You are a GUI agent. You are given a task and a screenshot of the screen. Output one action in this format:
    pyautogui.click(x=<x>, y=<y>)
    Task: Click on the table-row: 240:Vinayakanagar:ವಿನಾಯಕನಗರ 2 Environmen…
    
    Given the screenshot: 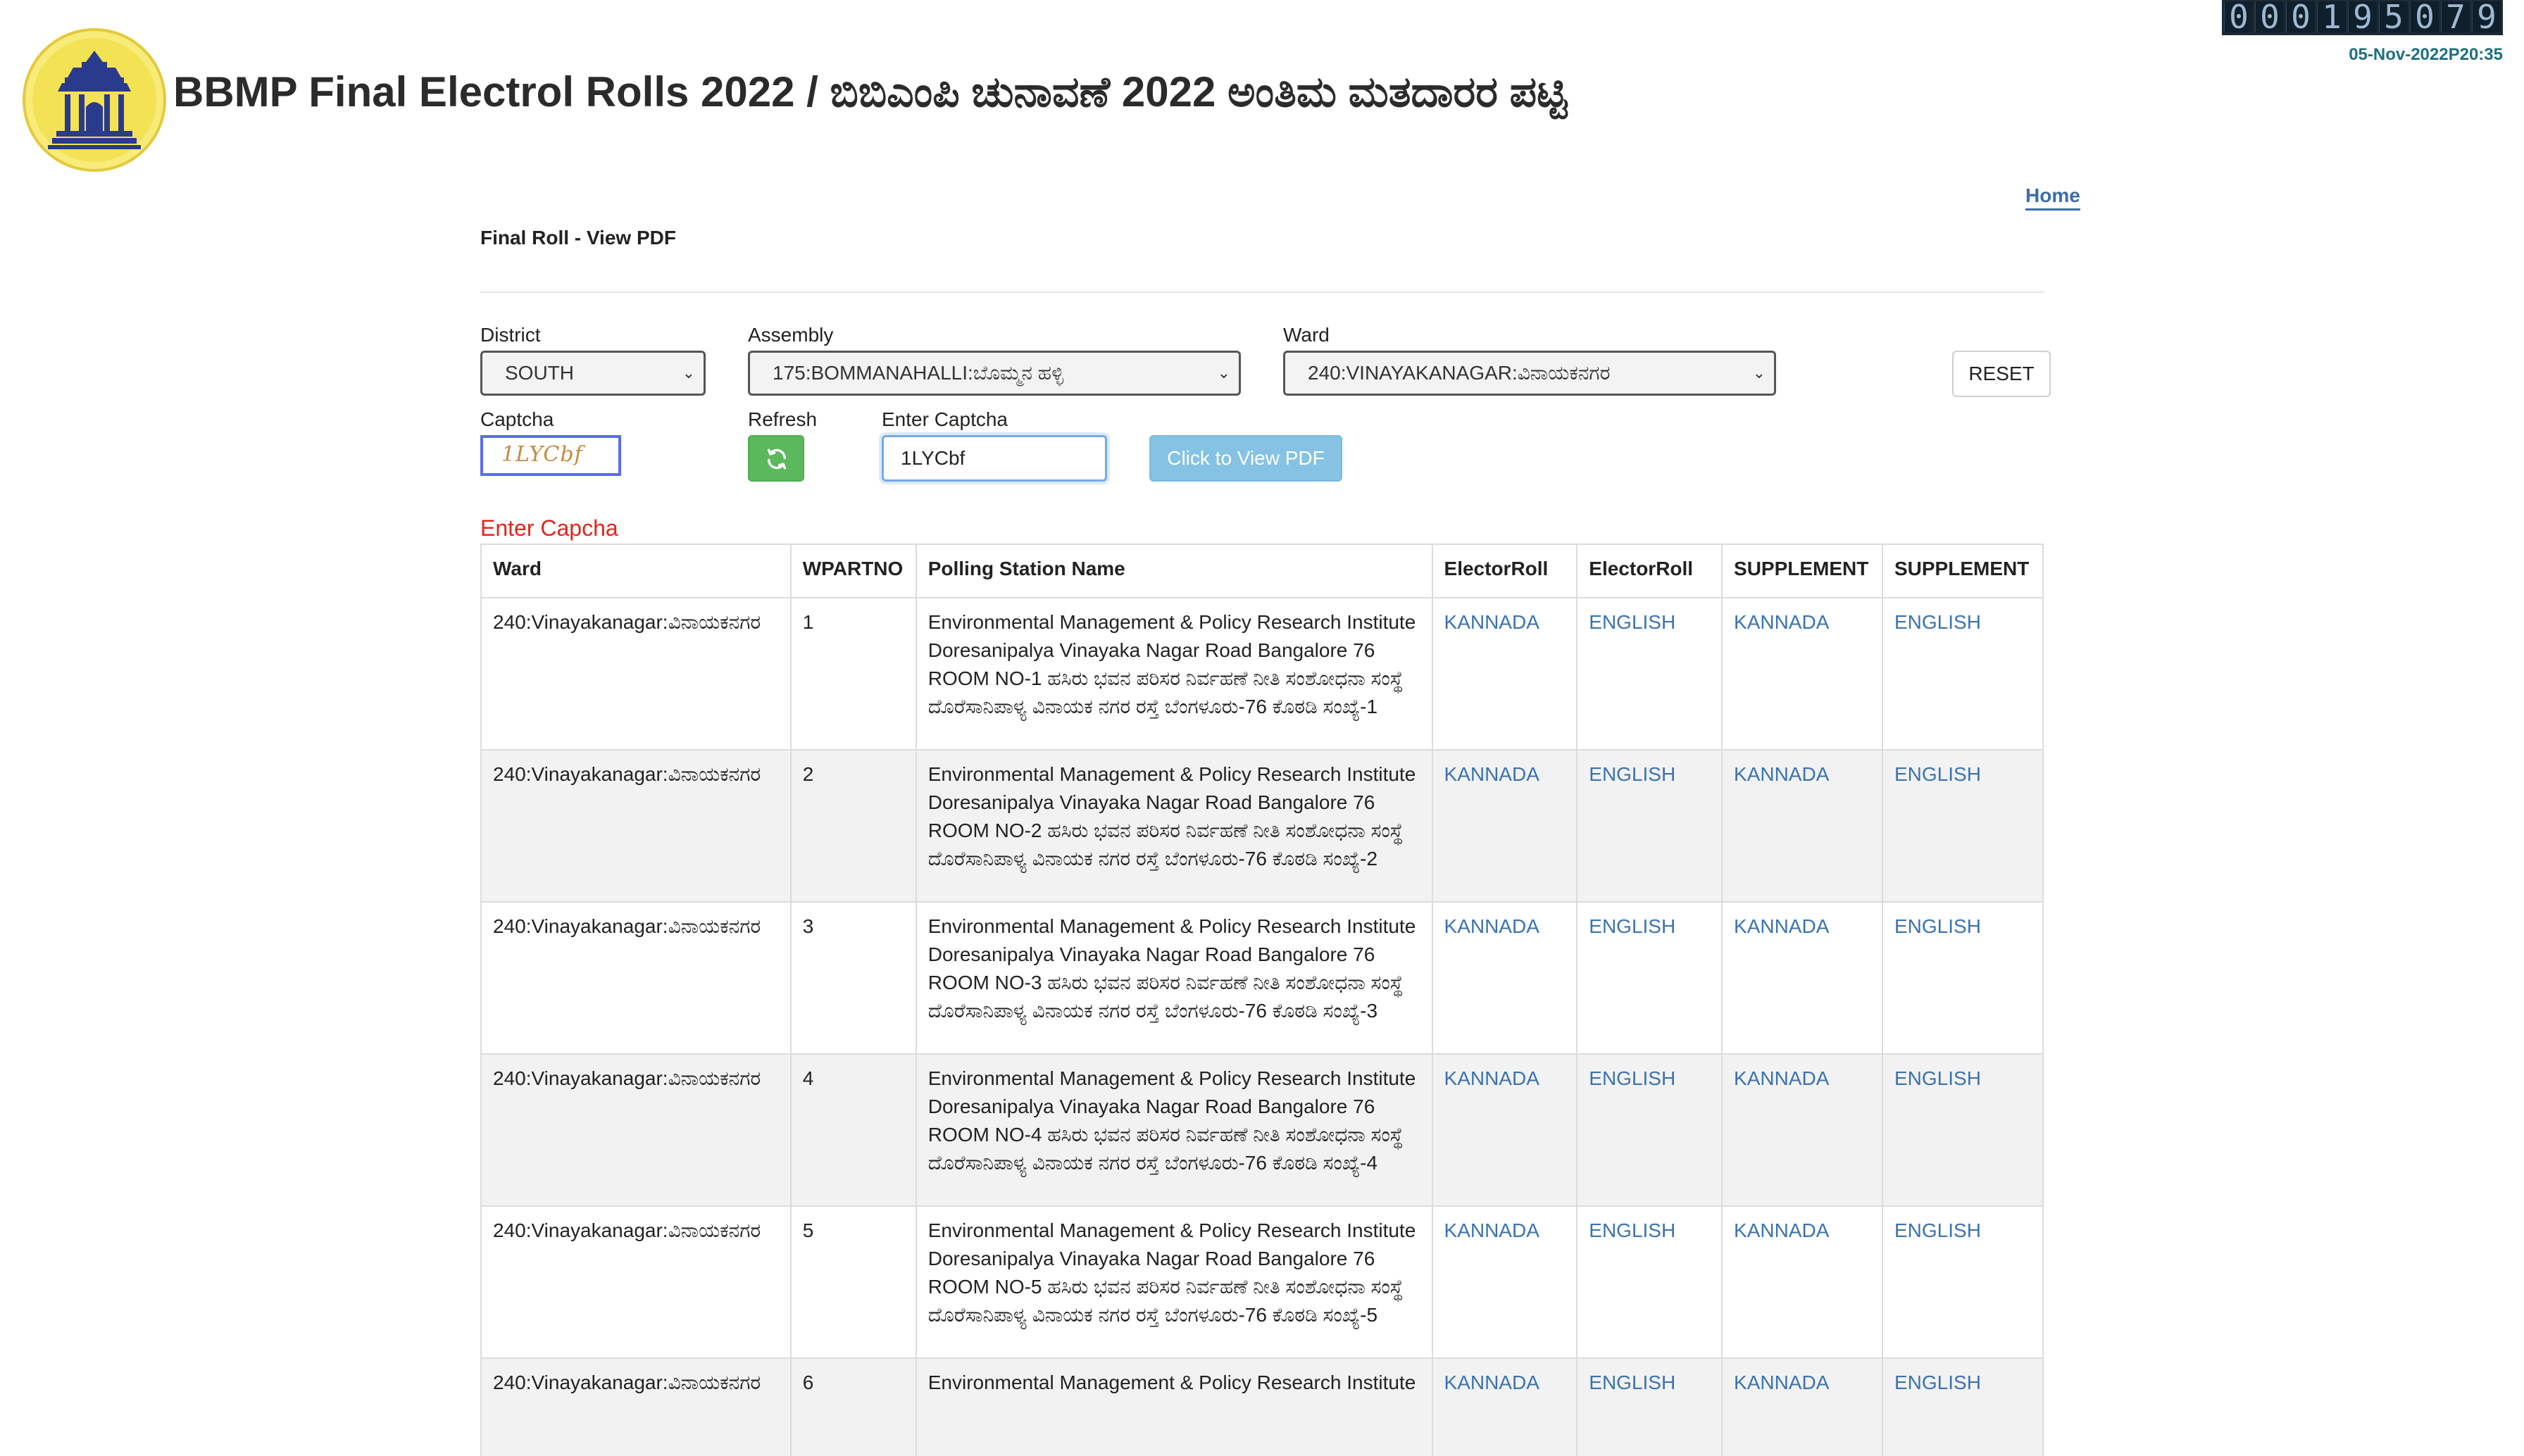 What is the action you would take?
    pyautogui.click(x=1262, y=826)
    